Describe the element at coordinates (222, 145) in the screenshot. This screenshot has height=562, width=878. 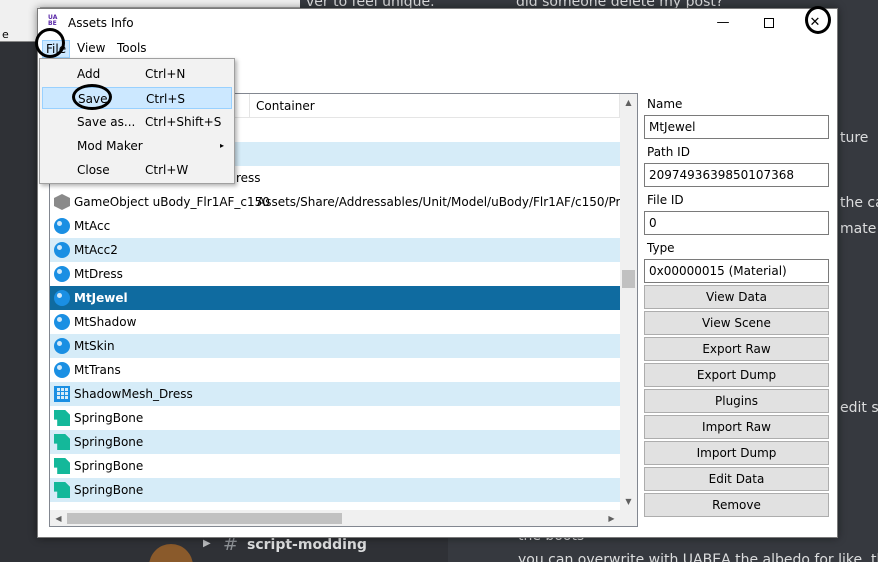
I see `submenu-arrow-icon: ▸` at that location.